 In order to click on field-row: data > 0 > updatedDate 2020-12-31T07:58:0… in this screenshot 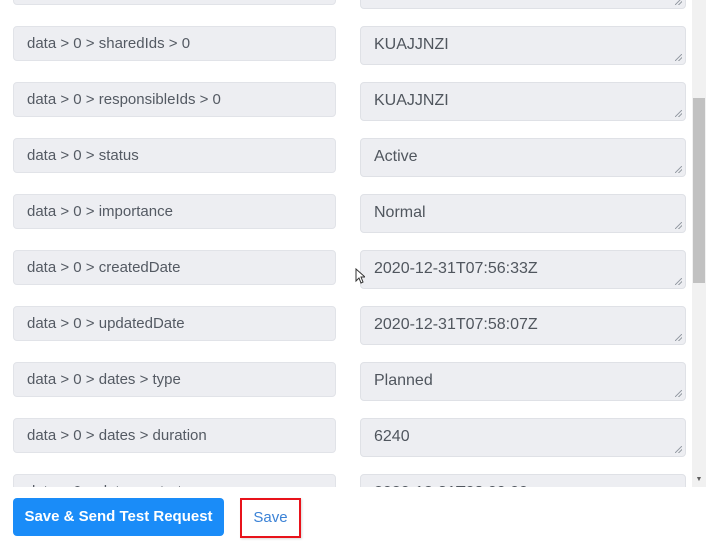, I will do `click(345, 334)`.